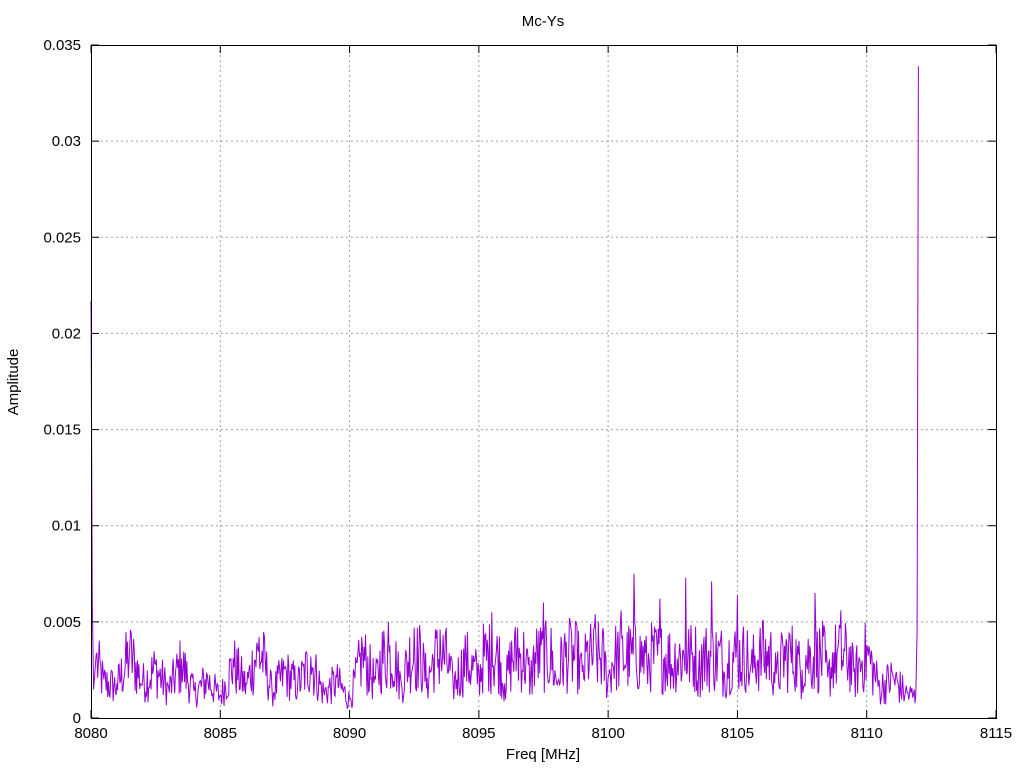 The image size is (1024, 773). I want to click on x-tick-label: 8095, so click(478, 733).